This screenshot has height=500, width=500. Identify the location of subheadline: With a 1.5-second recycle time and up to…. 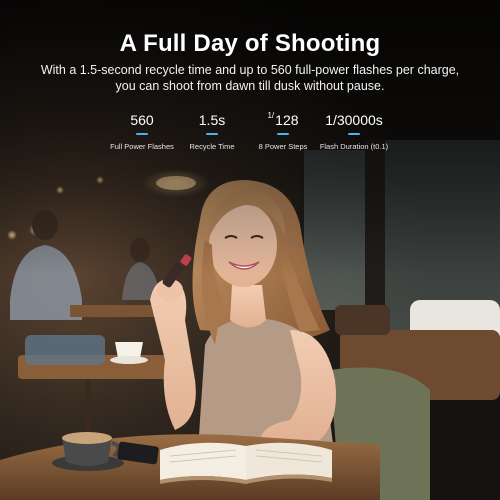
(250, 78).